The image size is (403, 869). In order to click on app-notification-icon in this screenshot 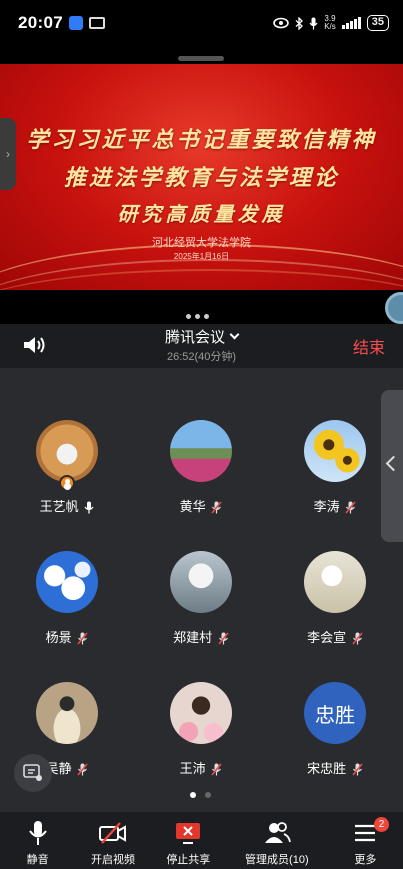, I will do `click(75, 23)`.